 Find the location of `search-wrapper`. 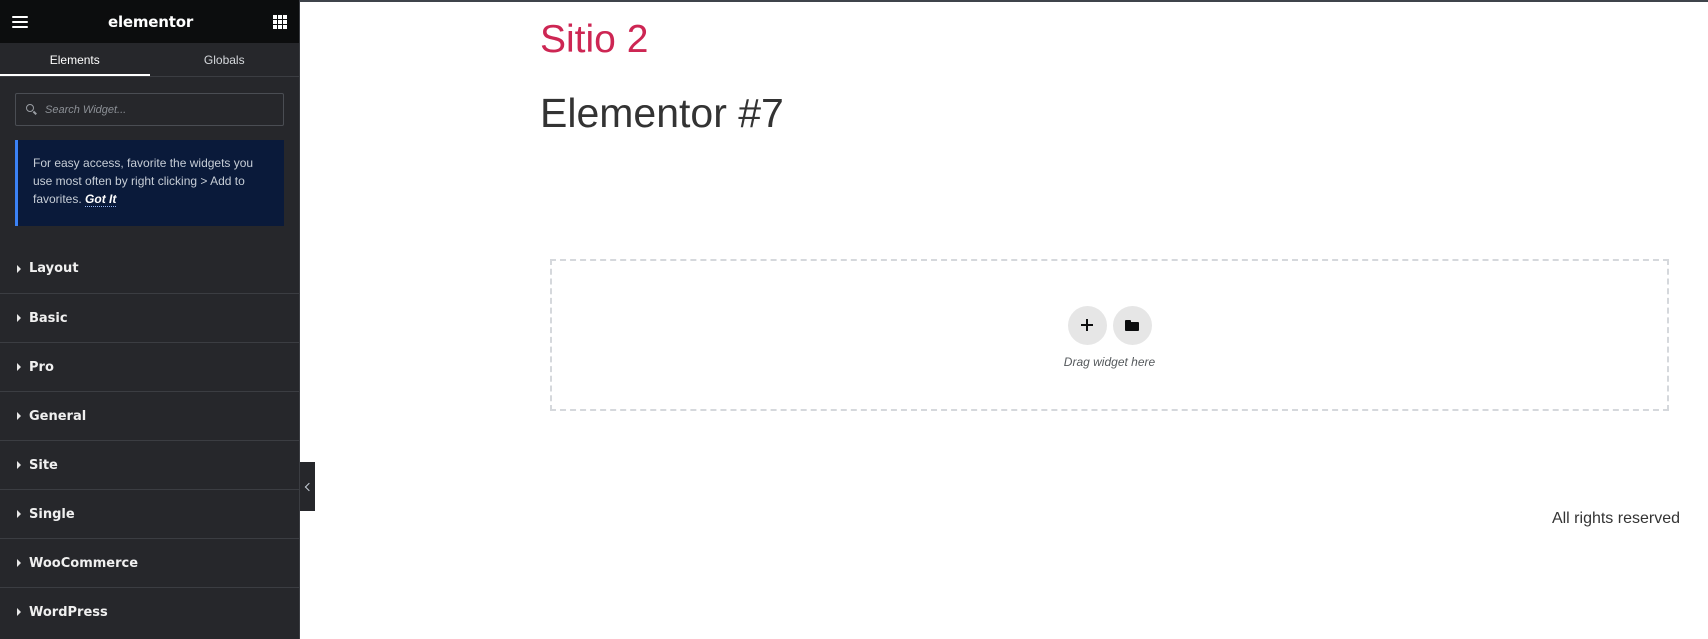

search-wrapper is located at coordinates (149, 108).